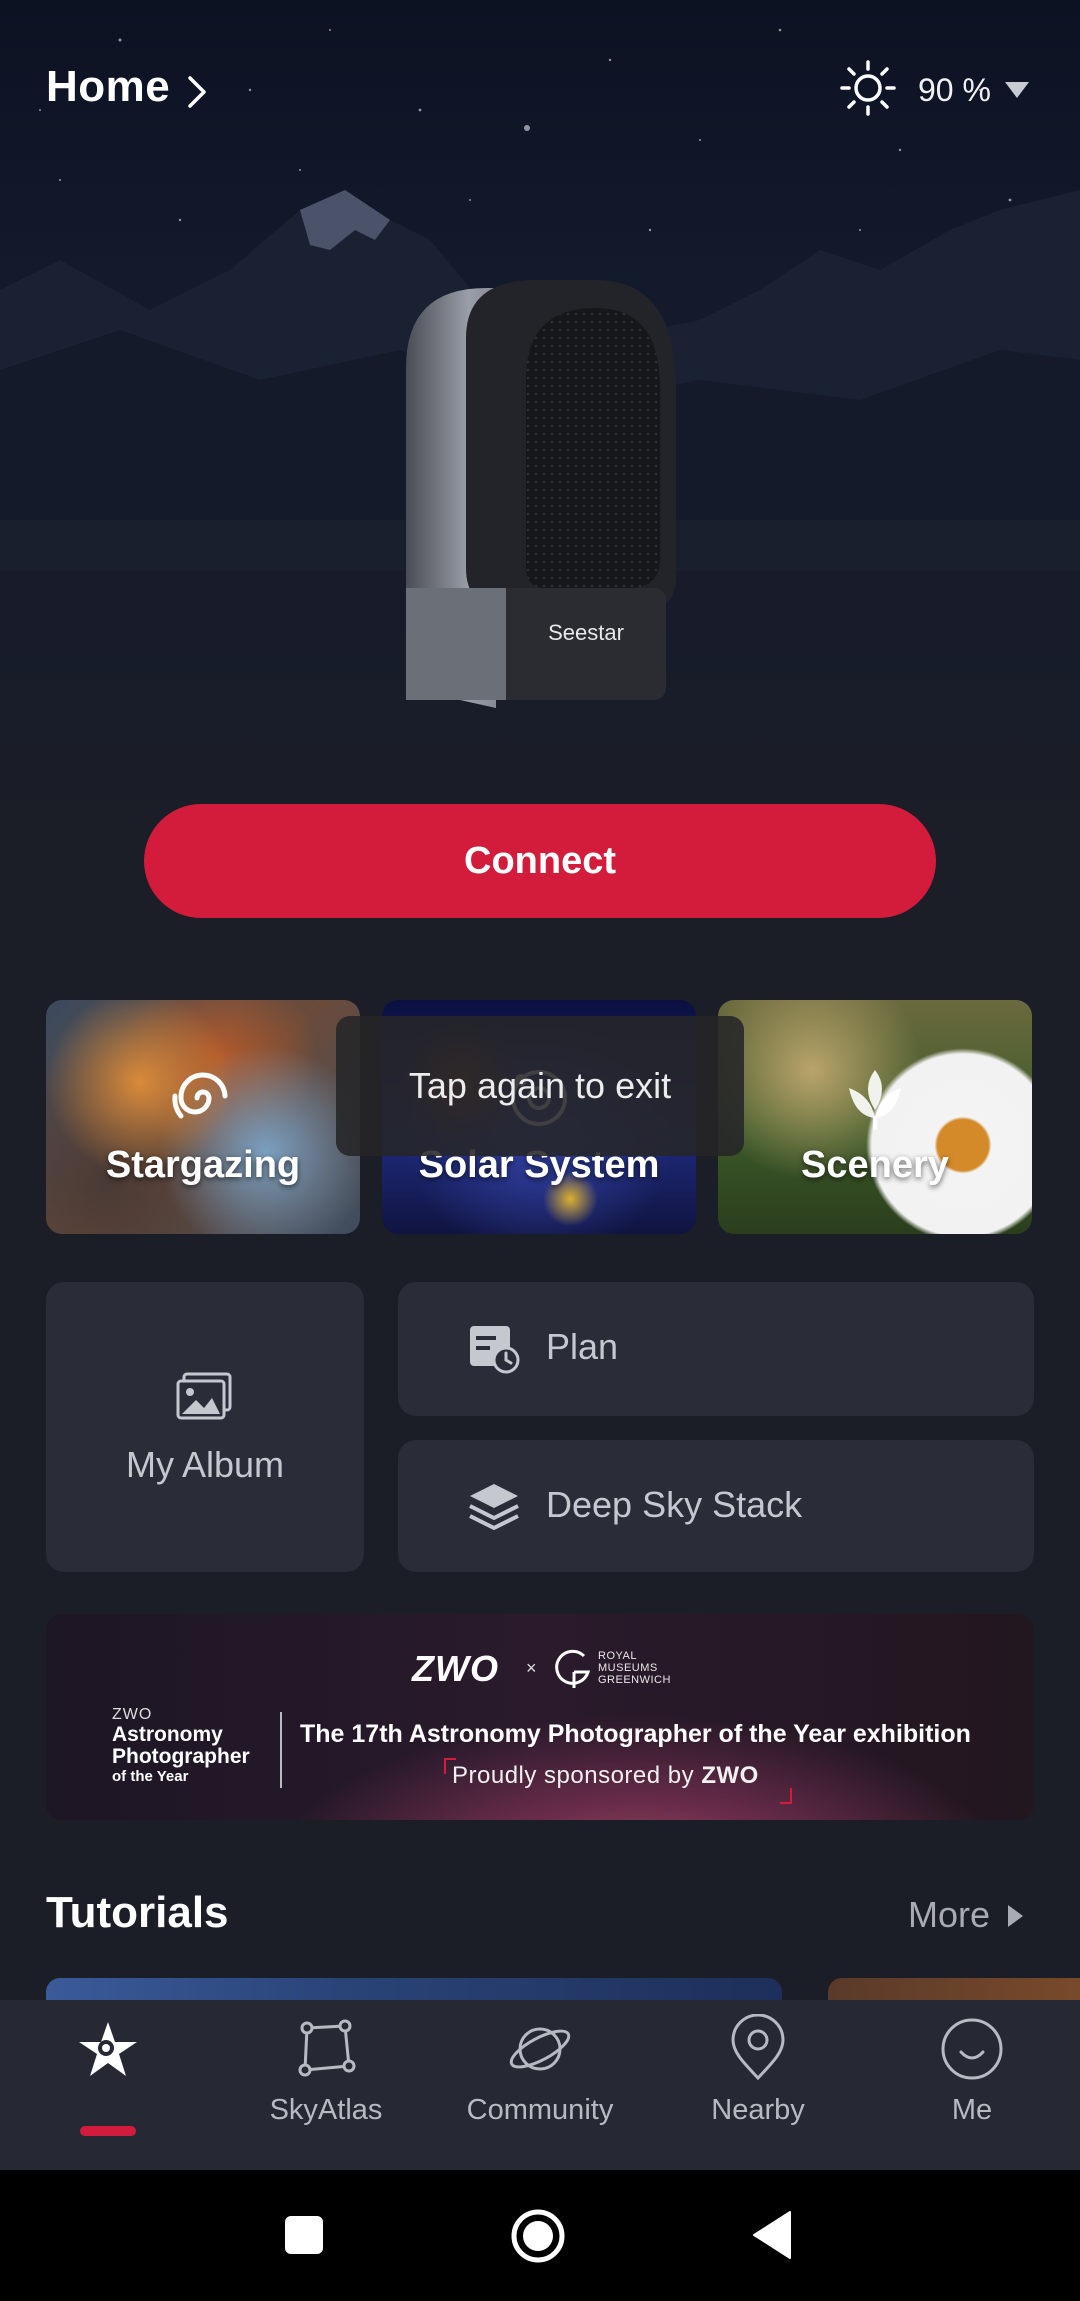  Describe the element at coordinates (972, 2089) in the screenshot. I see `nav-item-me: Me` at that location.